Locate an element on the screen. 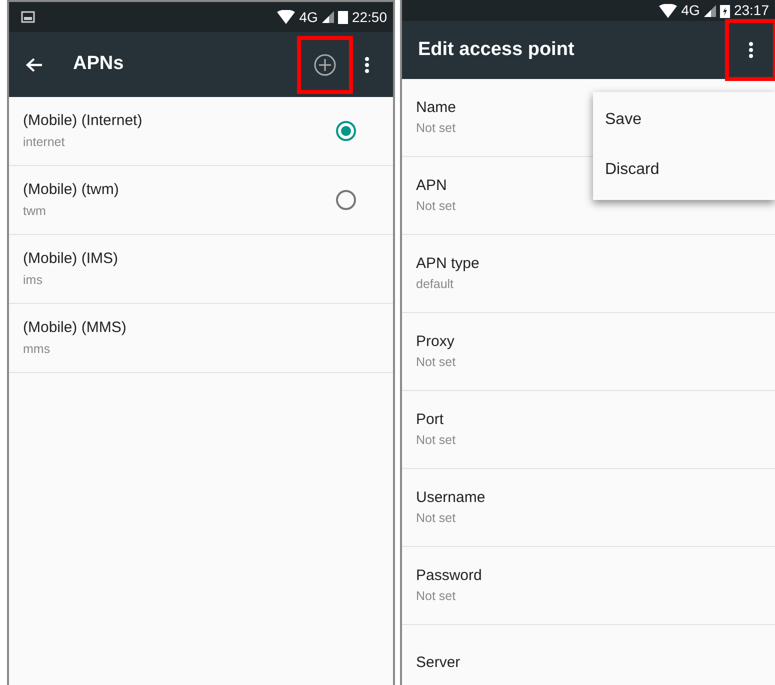 The height and width of the screenshot is (685, 775). add-circle-icon is located at coordinates (325, 65).